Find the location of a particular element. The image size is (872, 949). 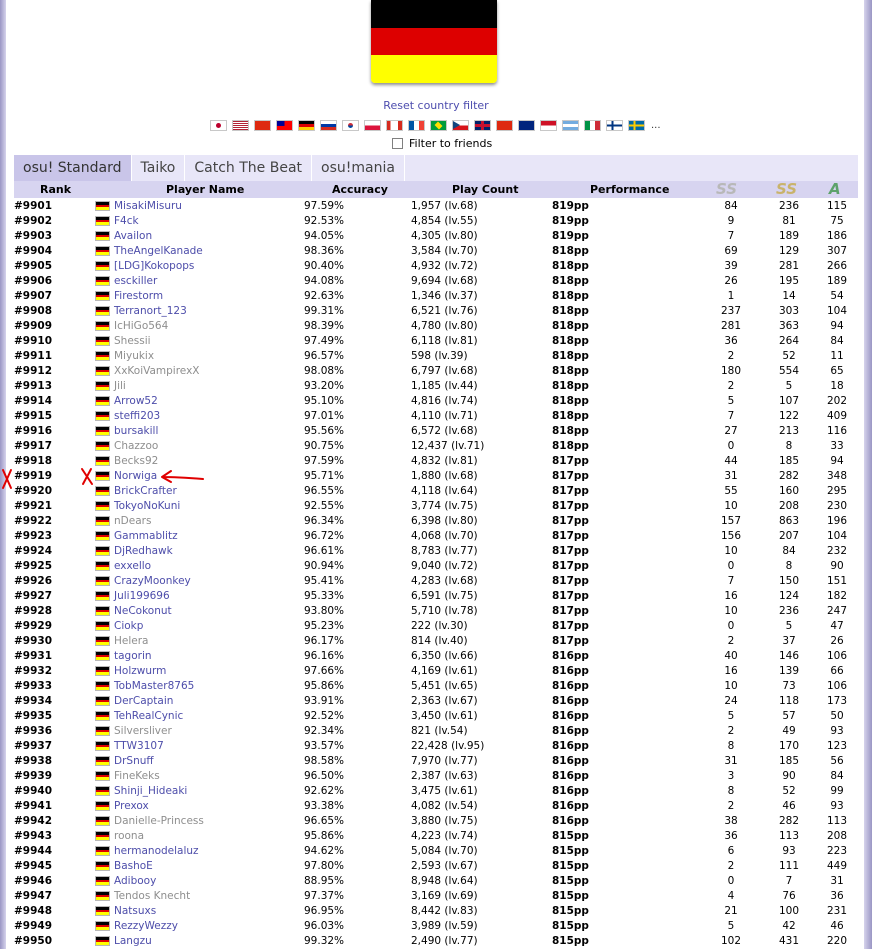

player-name-link: Adibooy is located at coordinates (135, 881).